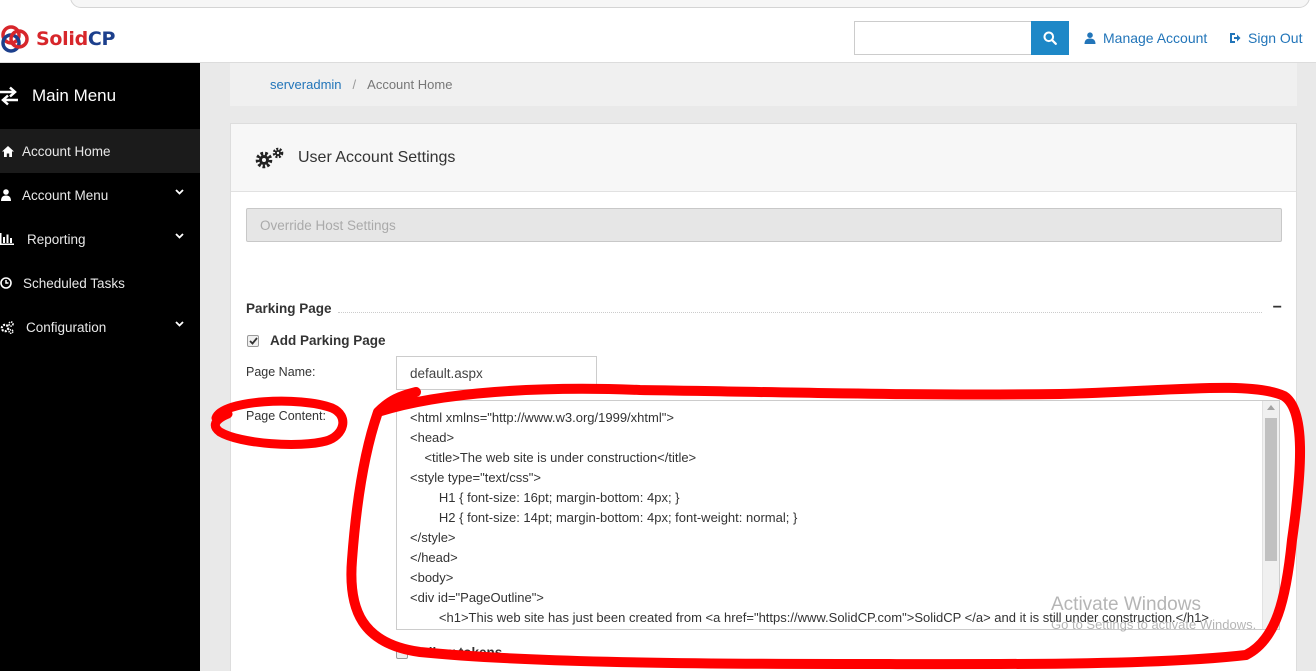 This screenshot has width=1316, height=671. What do you see at coordinates (306, 84) in the screenshot?
I see `breadcrumb-user-link: serveradmin` at bounding box center [306, 84].